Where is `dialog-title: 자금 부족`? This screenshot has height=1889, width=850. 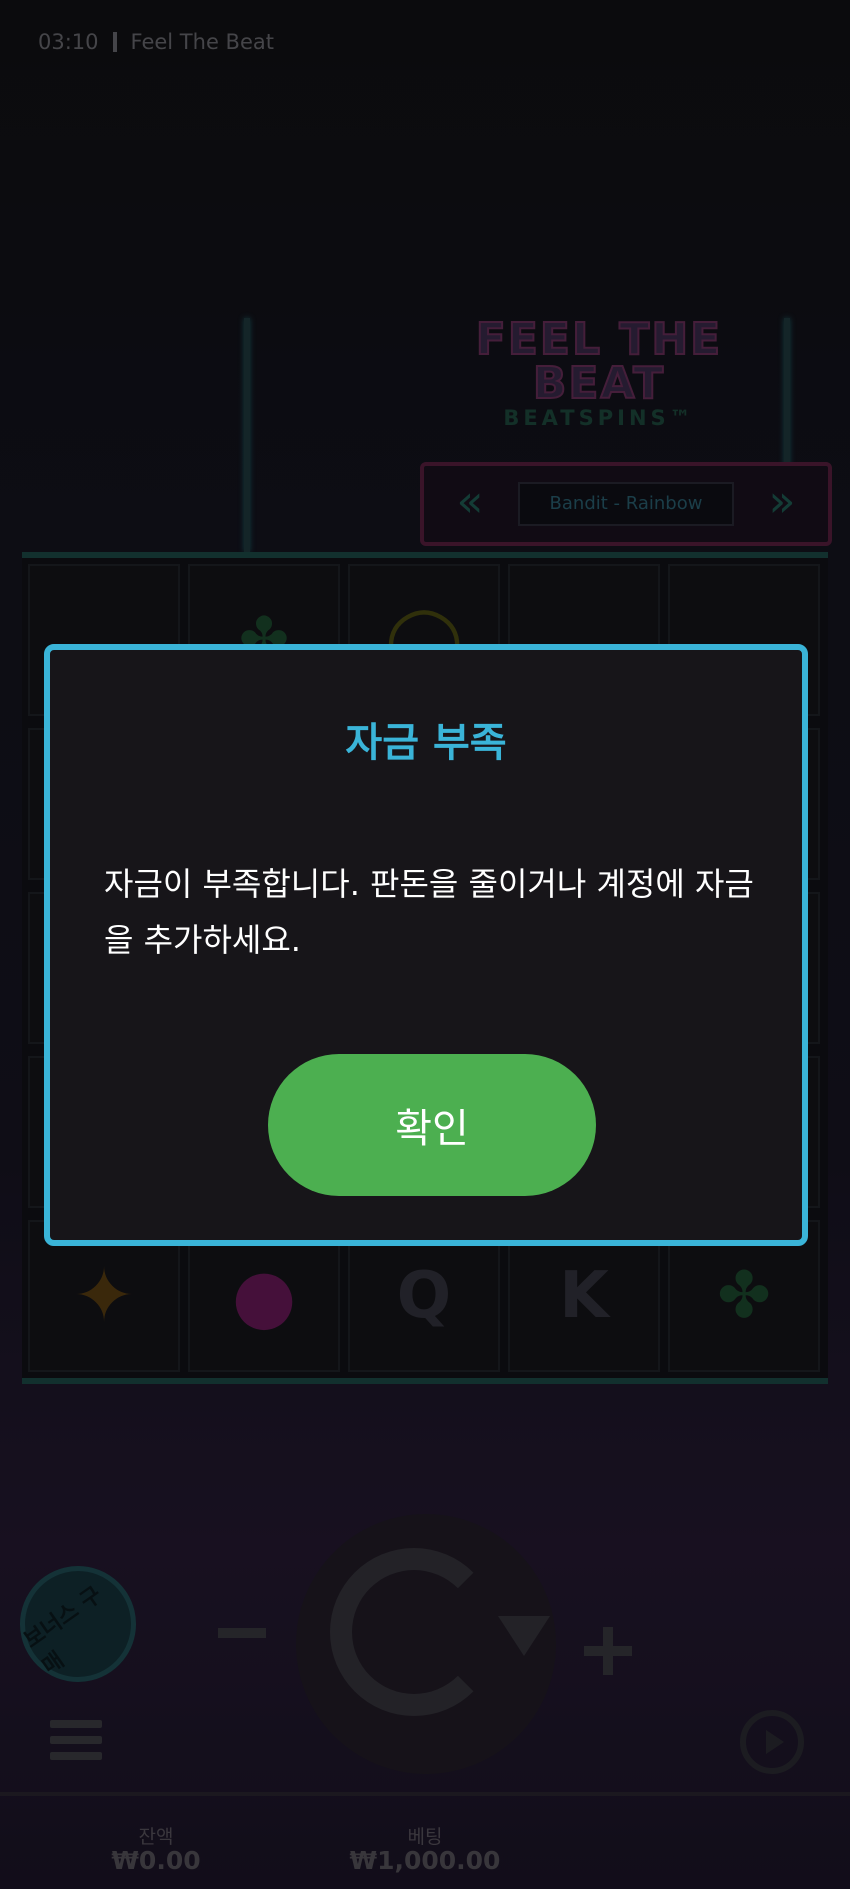 dialog-title: 자금 부족 is located at coordinates (426, 743).